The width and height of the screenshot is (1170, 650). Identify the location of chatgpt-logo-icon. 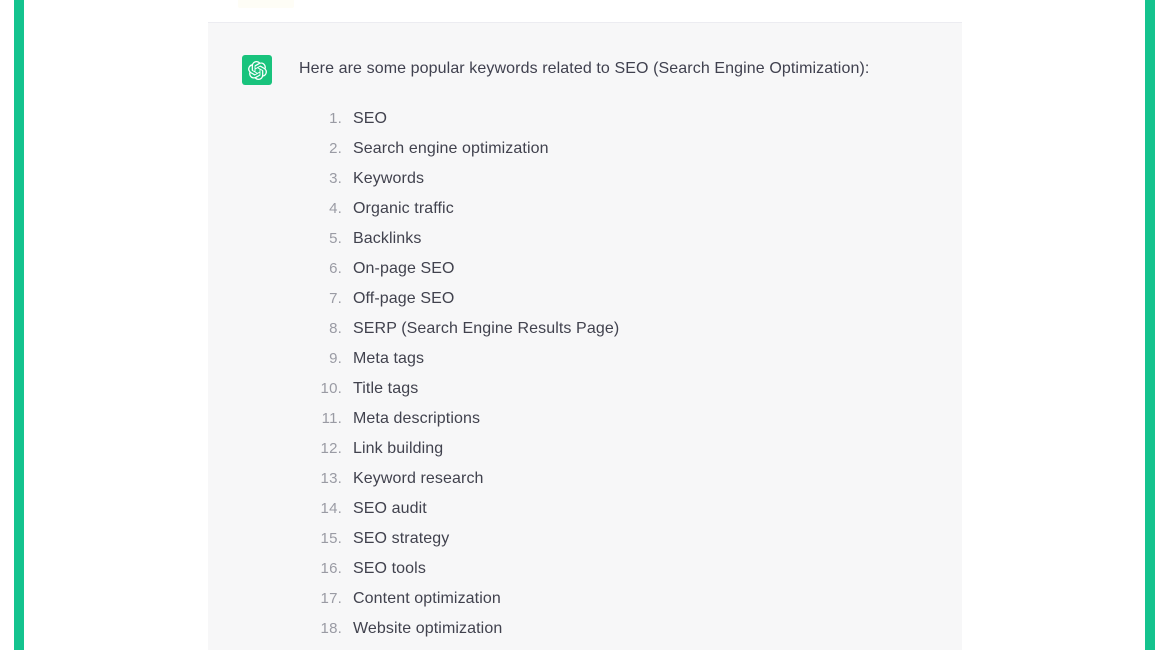
(257, 70).